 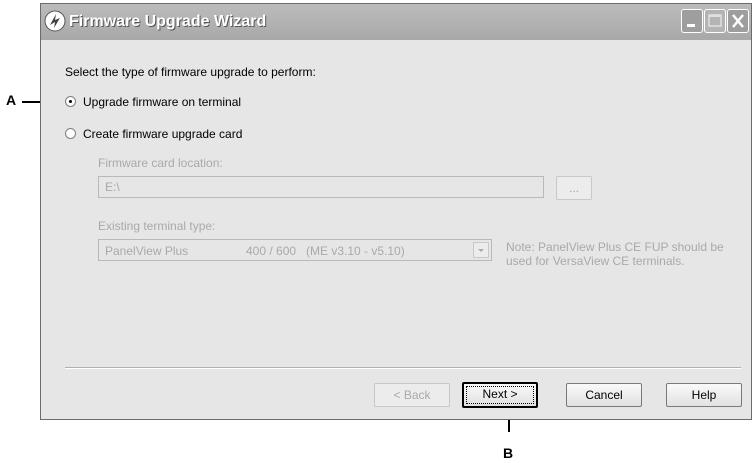 I want to click on terminal-type-version: (ME v3.10 - v5.10), so click(x=355, y=251).